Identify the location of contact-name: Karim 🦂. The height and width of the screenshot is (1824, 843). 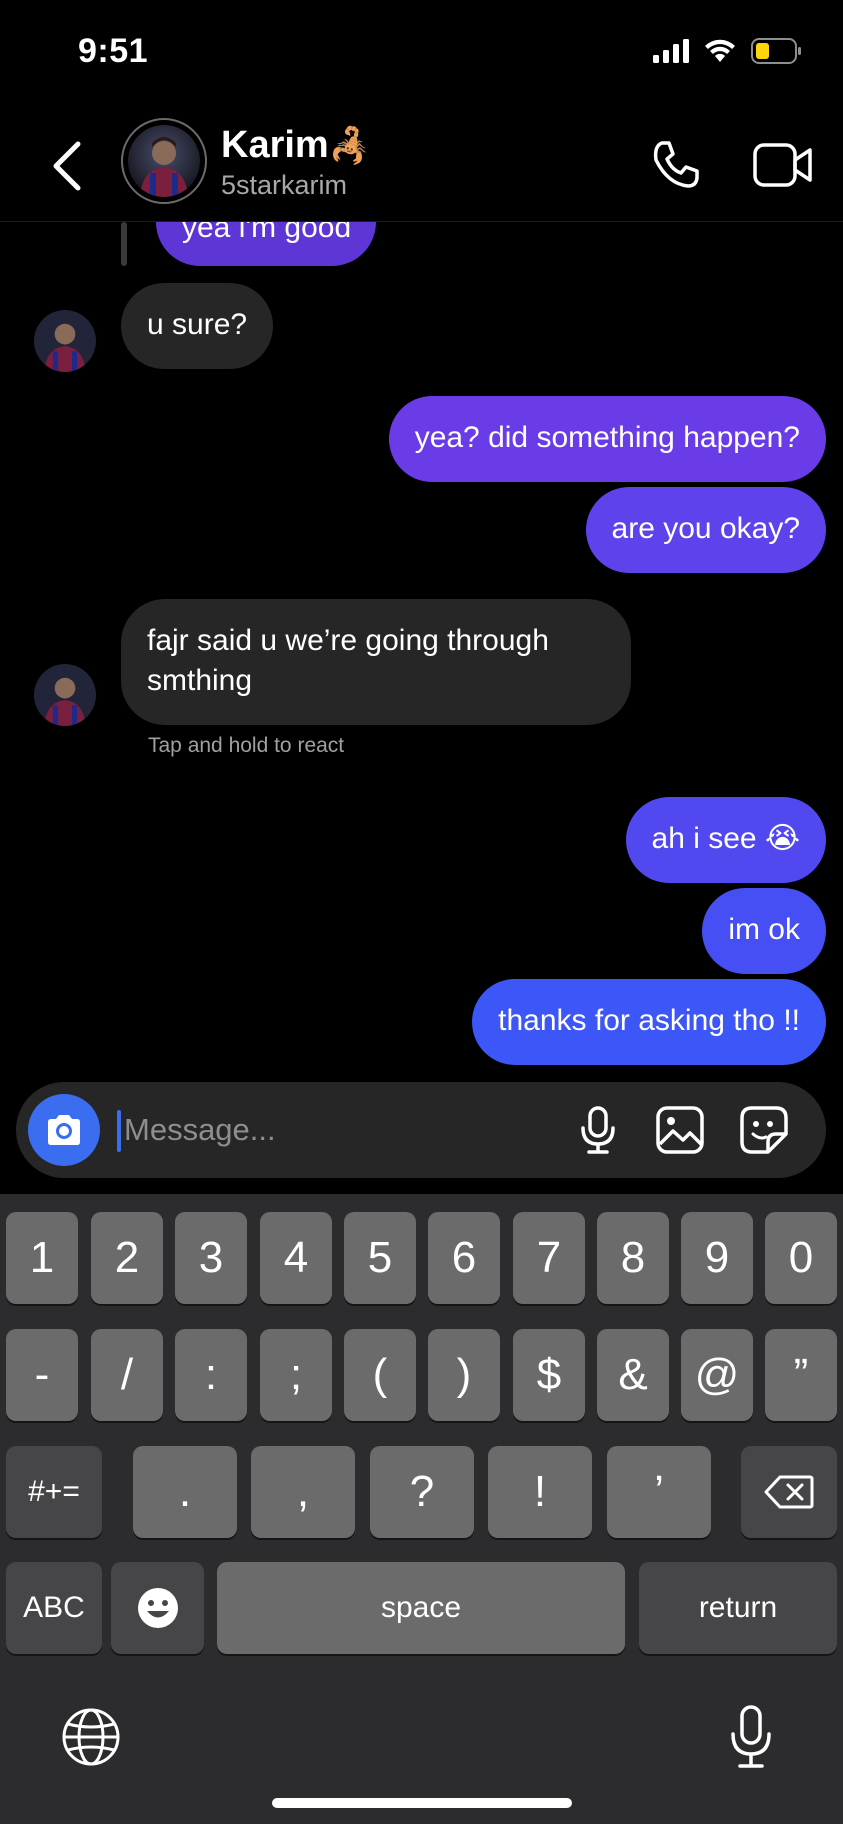
(296, 145).